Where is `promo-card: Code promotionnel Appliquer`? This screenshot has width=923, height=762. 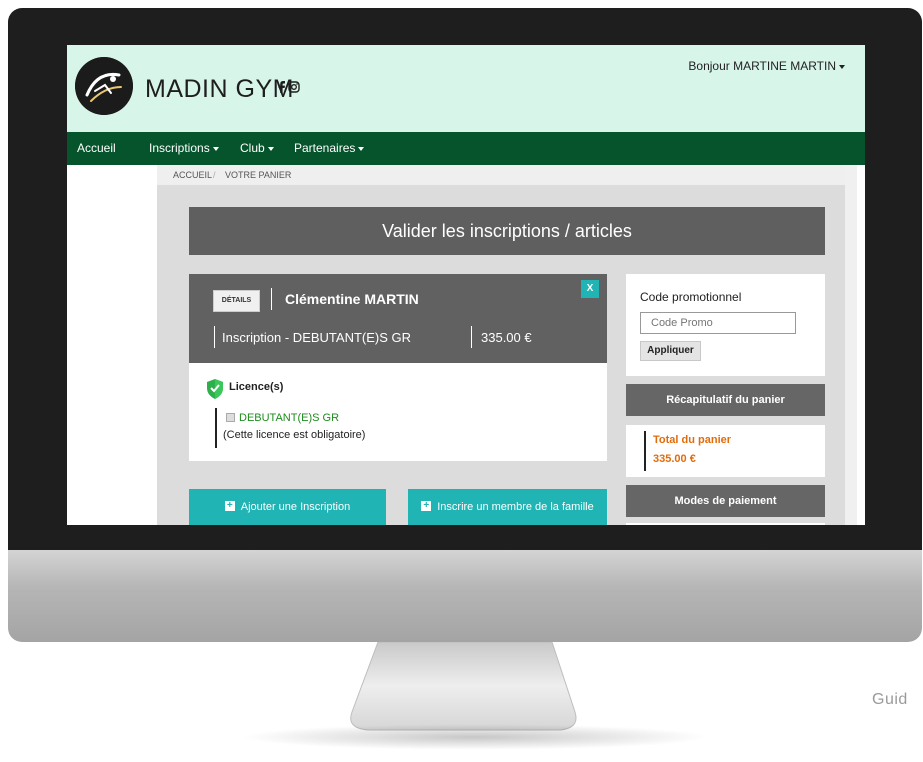 promo-card: Code promotionnel Appliquer is located at coordinates (725, 325).